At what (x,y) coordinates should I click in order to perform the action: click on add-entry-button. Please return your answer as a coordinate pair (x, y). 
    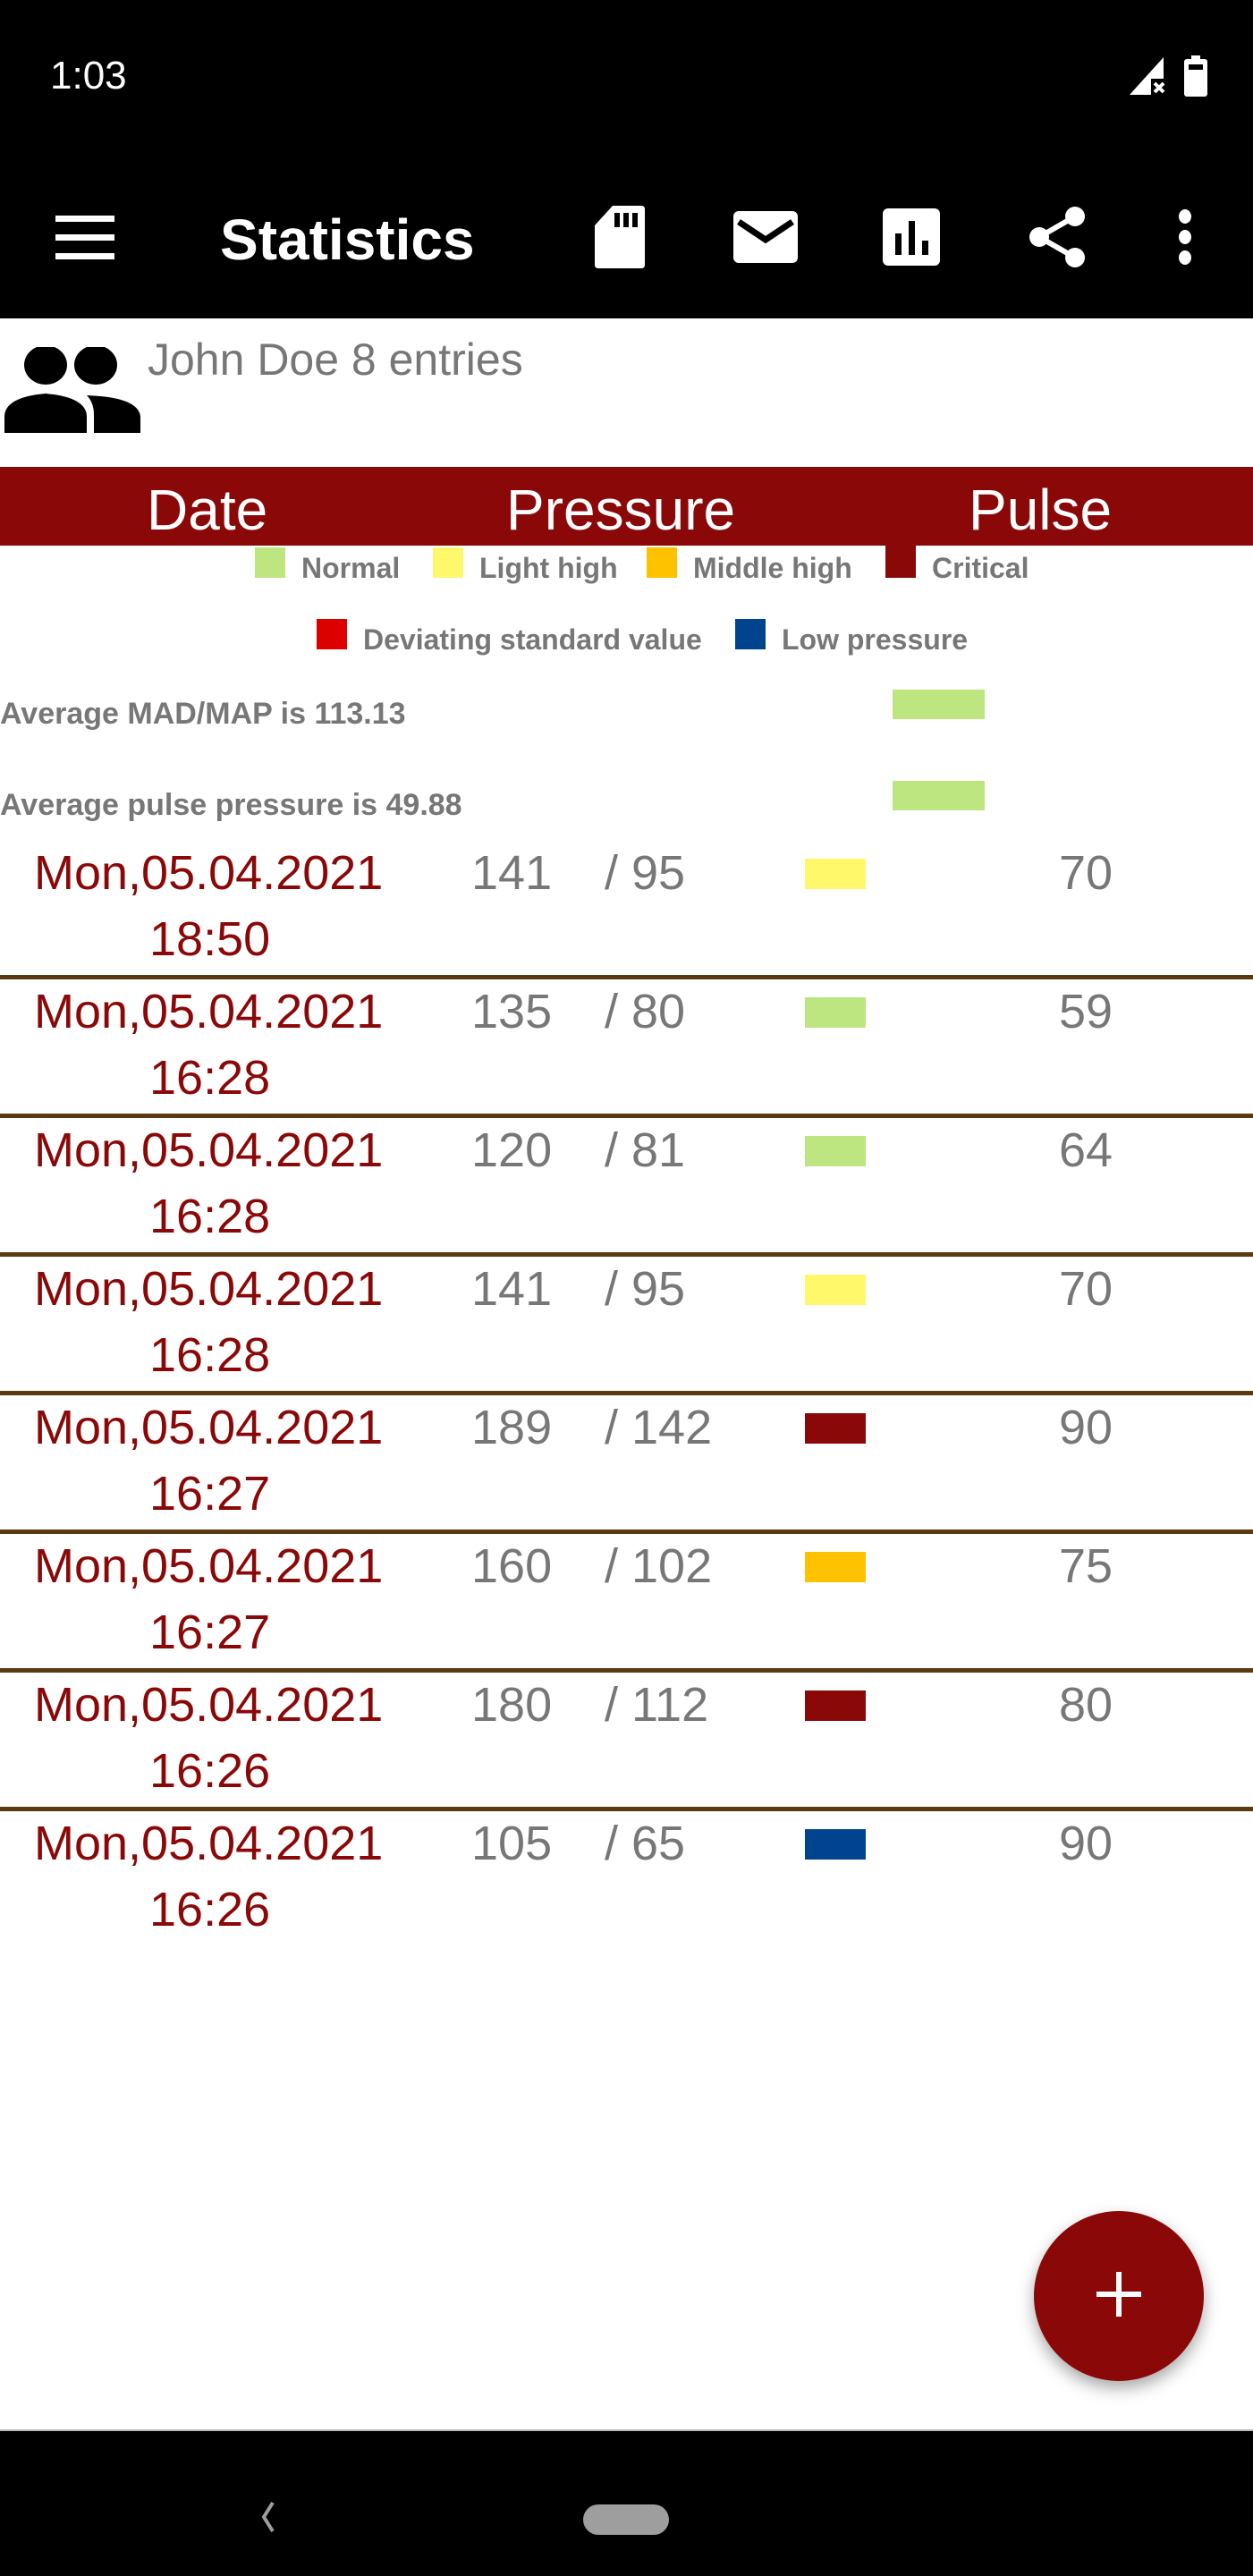
    Looking at the image, I should click on (1119, 2296).